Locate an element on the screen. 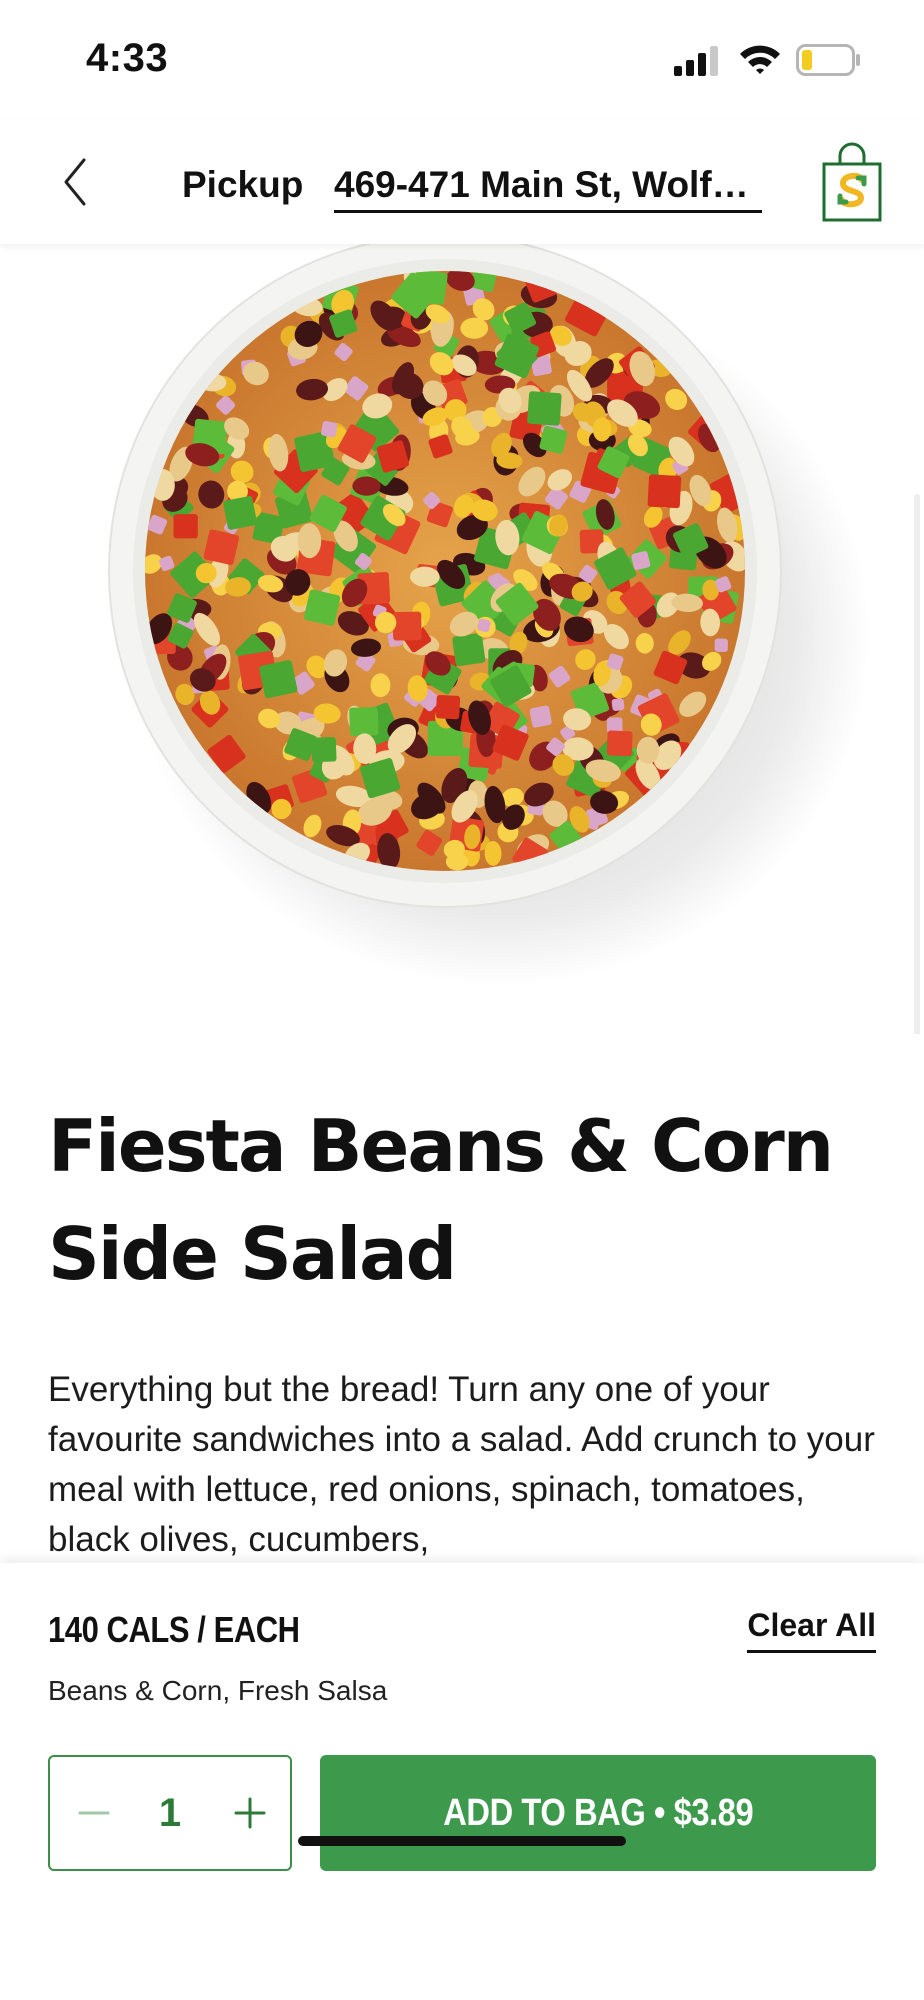  calorie-info: 140 CALS / EACH is located at coordinates (174, 1629).